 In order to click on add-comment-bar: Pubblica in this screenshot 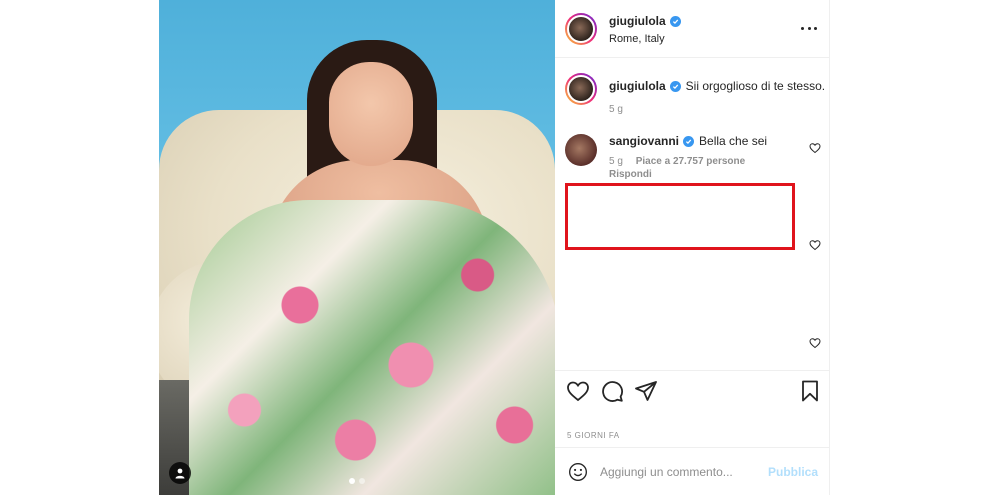, I will do `click(692, 471)`.